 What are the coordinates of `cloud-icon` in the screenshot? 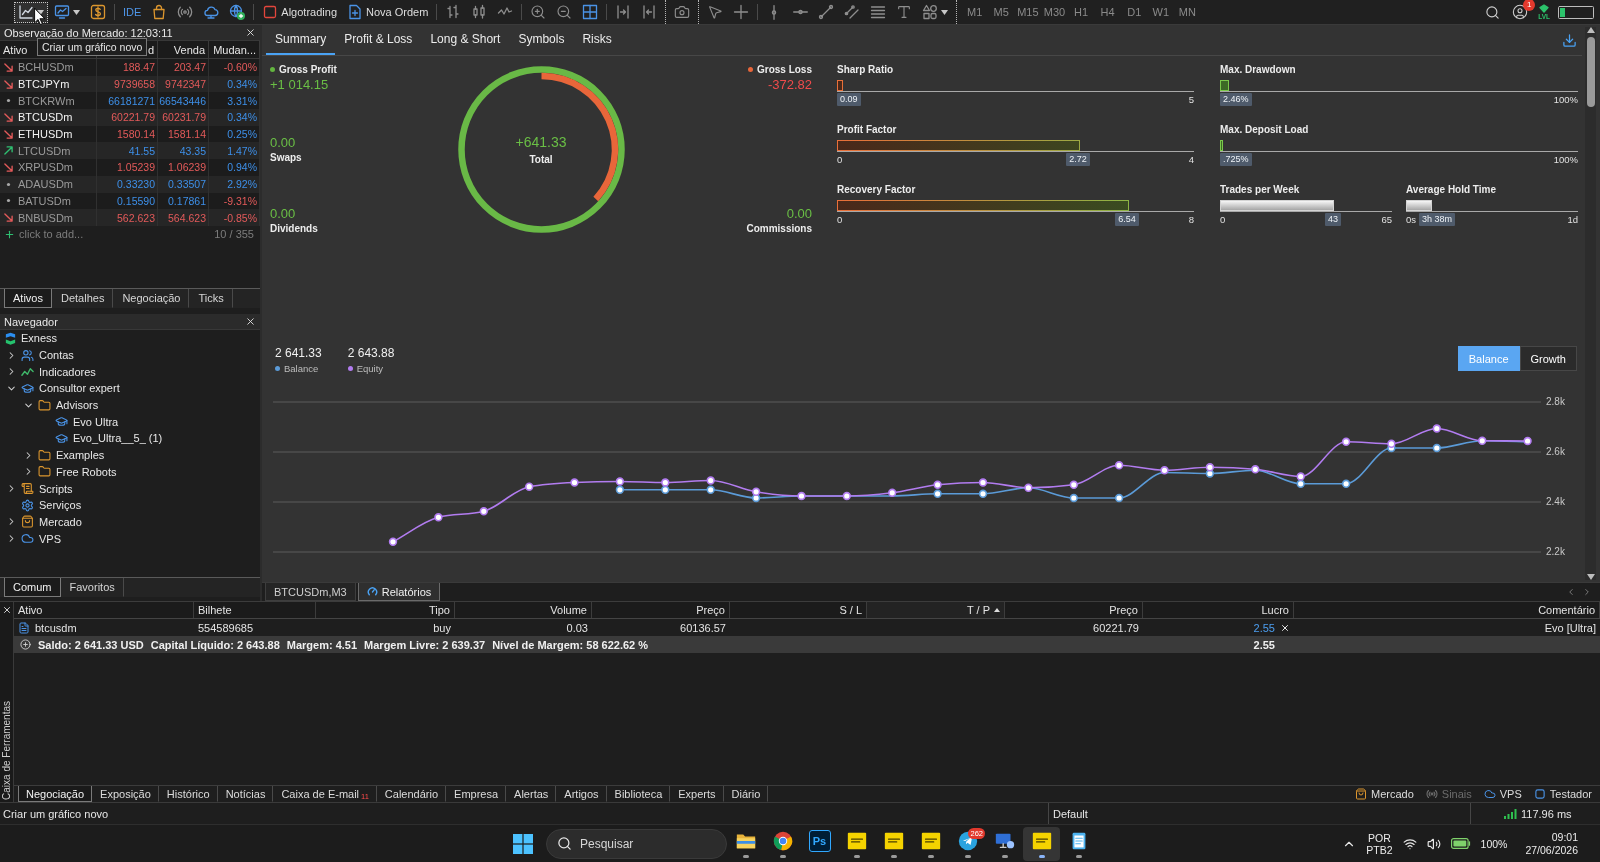 It's located at (27, 539).